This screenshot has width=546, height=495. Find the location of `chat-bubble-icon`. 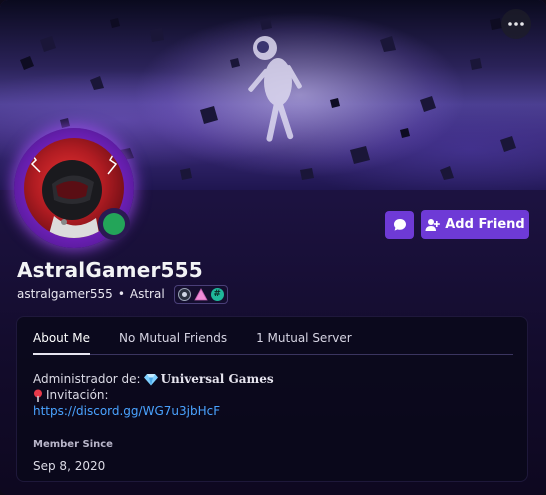

chat-bubble-icon is located at coordinates (399, 225).